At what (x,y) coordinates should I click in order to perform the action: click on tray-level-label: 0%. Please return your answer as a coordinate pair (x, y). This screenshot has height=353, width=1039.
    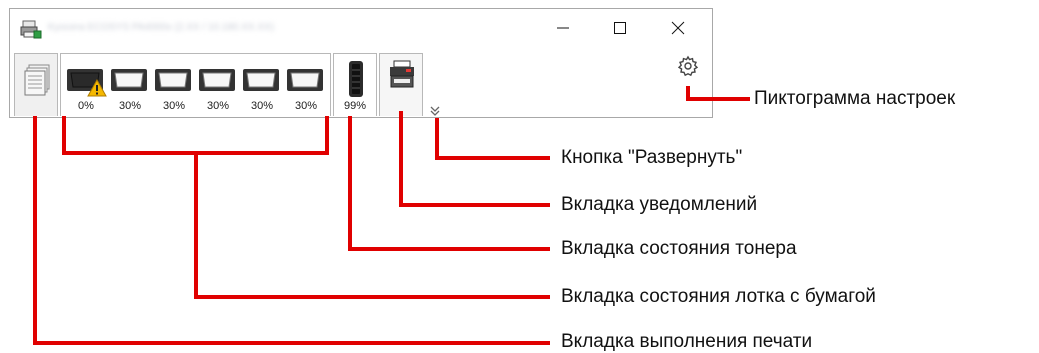
    Looking at the image, I should click on (86, 106).